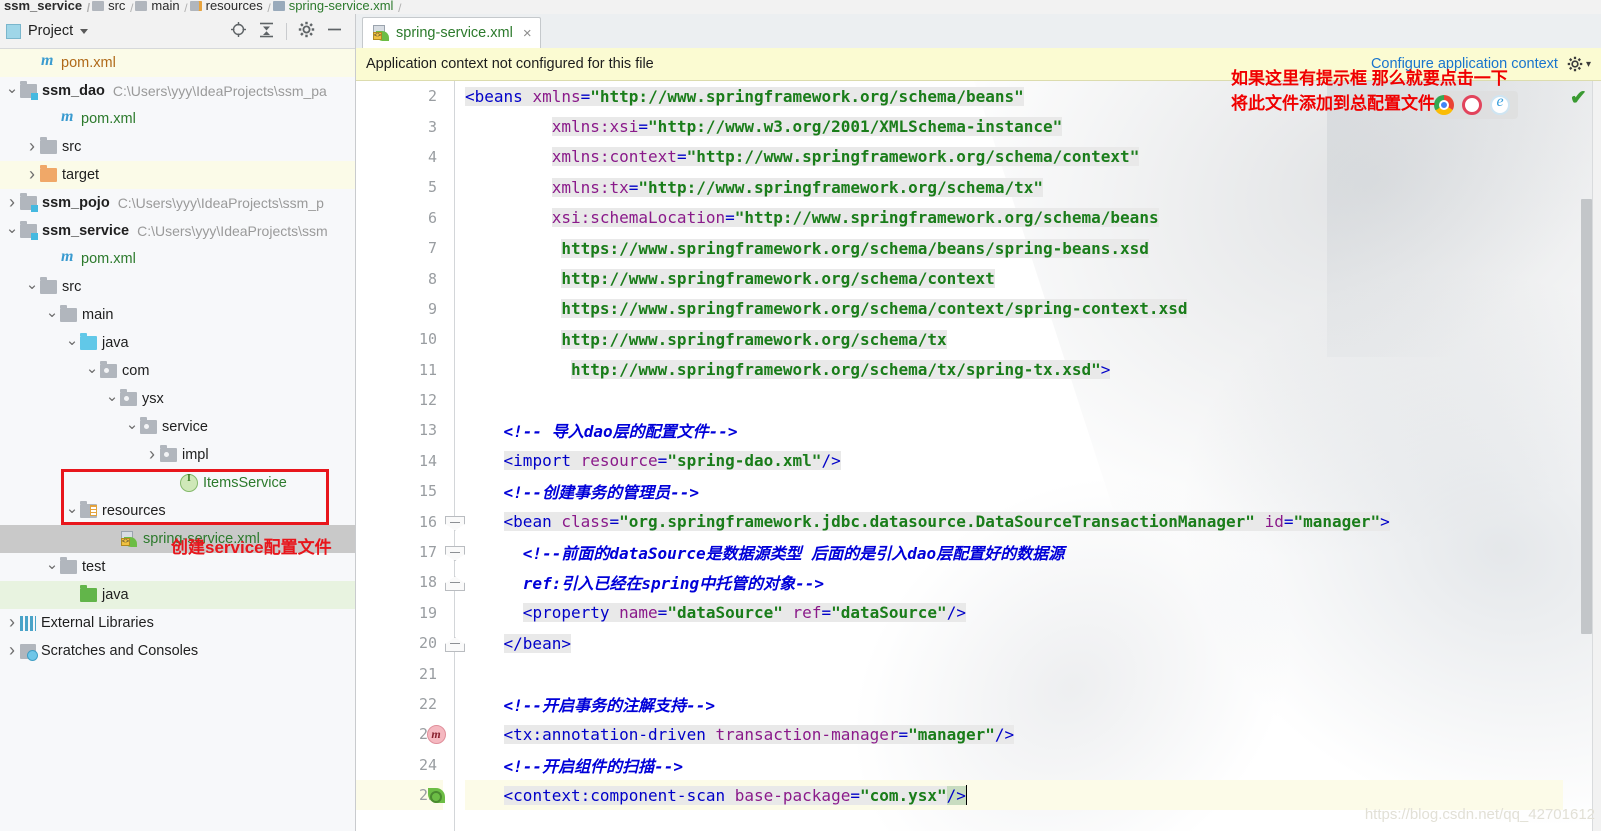 The image size is (1601, 831). Describe the element at coordinates (177, 175) in the screenshot. I see `tree-row-target: › target` at that location.